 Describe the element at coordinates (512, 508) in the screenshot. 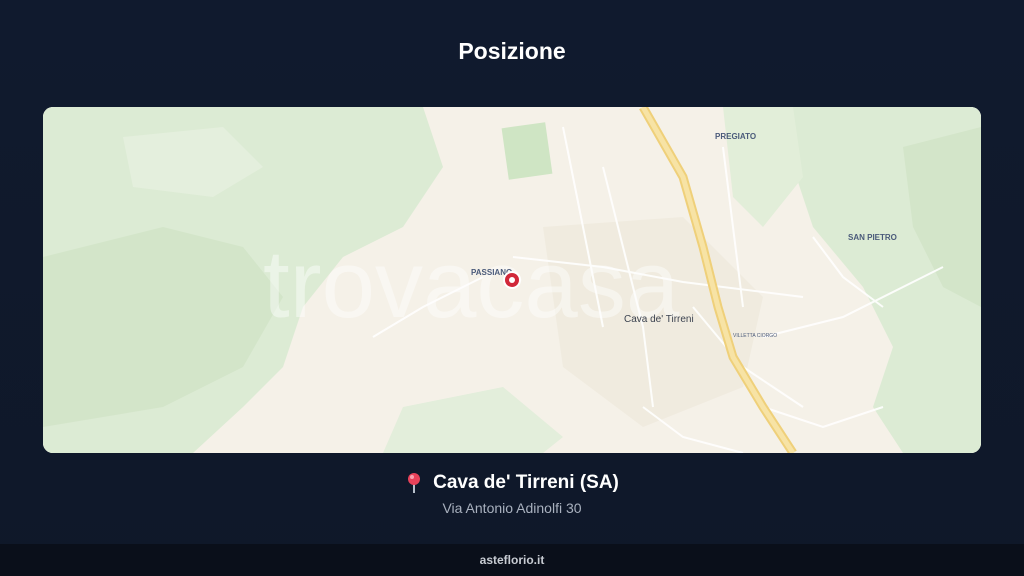

I see `location-address: Via Antonio Adinolfi 30` at that location.